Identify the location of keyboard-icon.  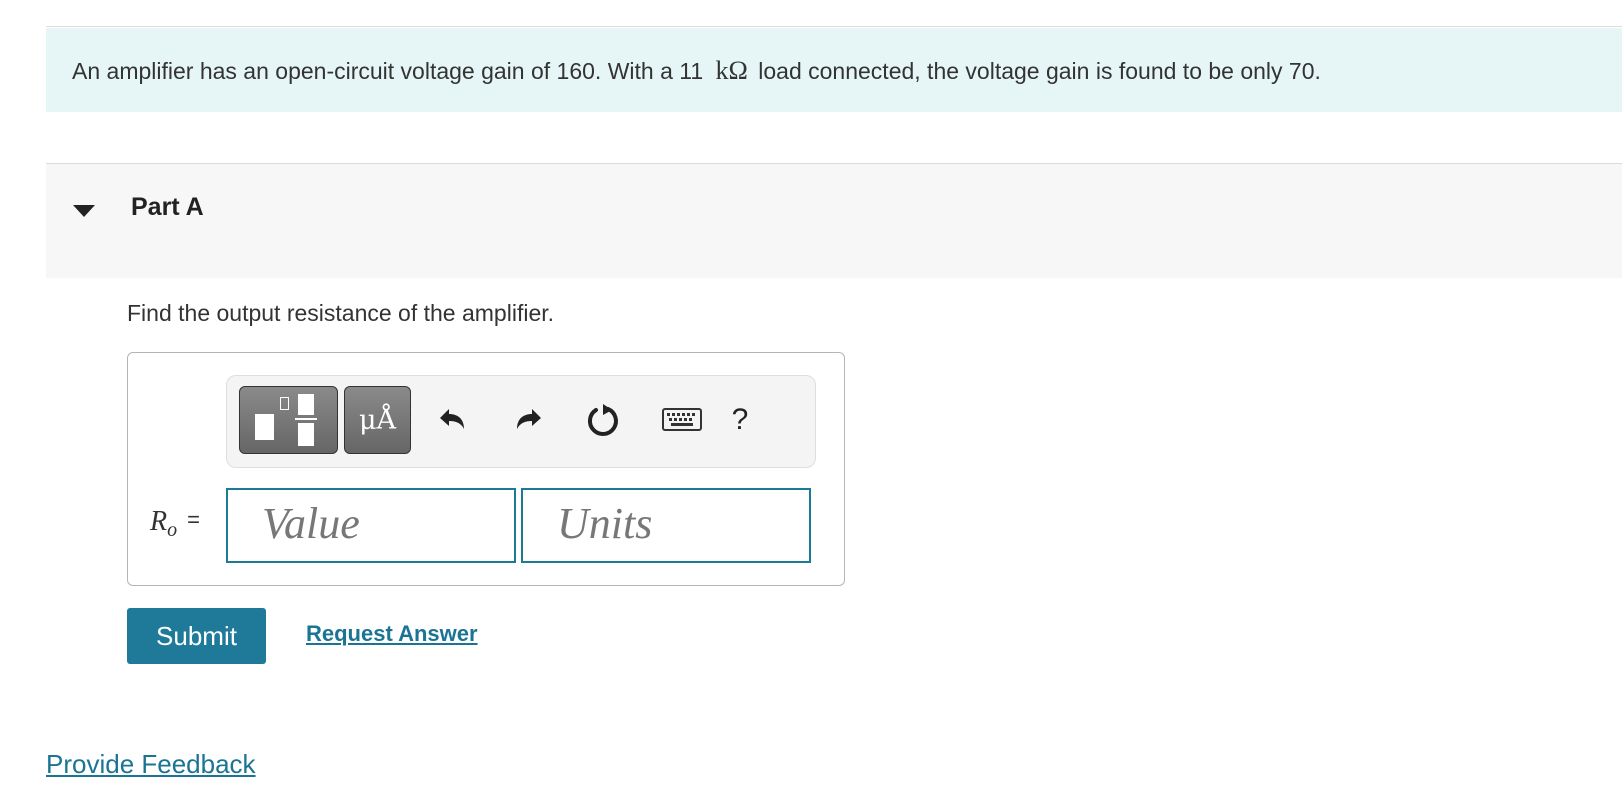
(682, 419).